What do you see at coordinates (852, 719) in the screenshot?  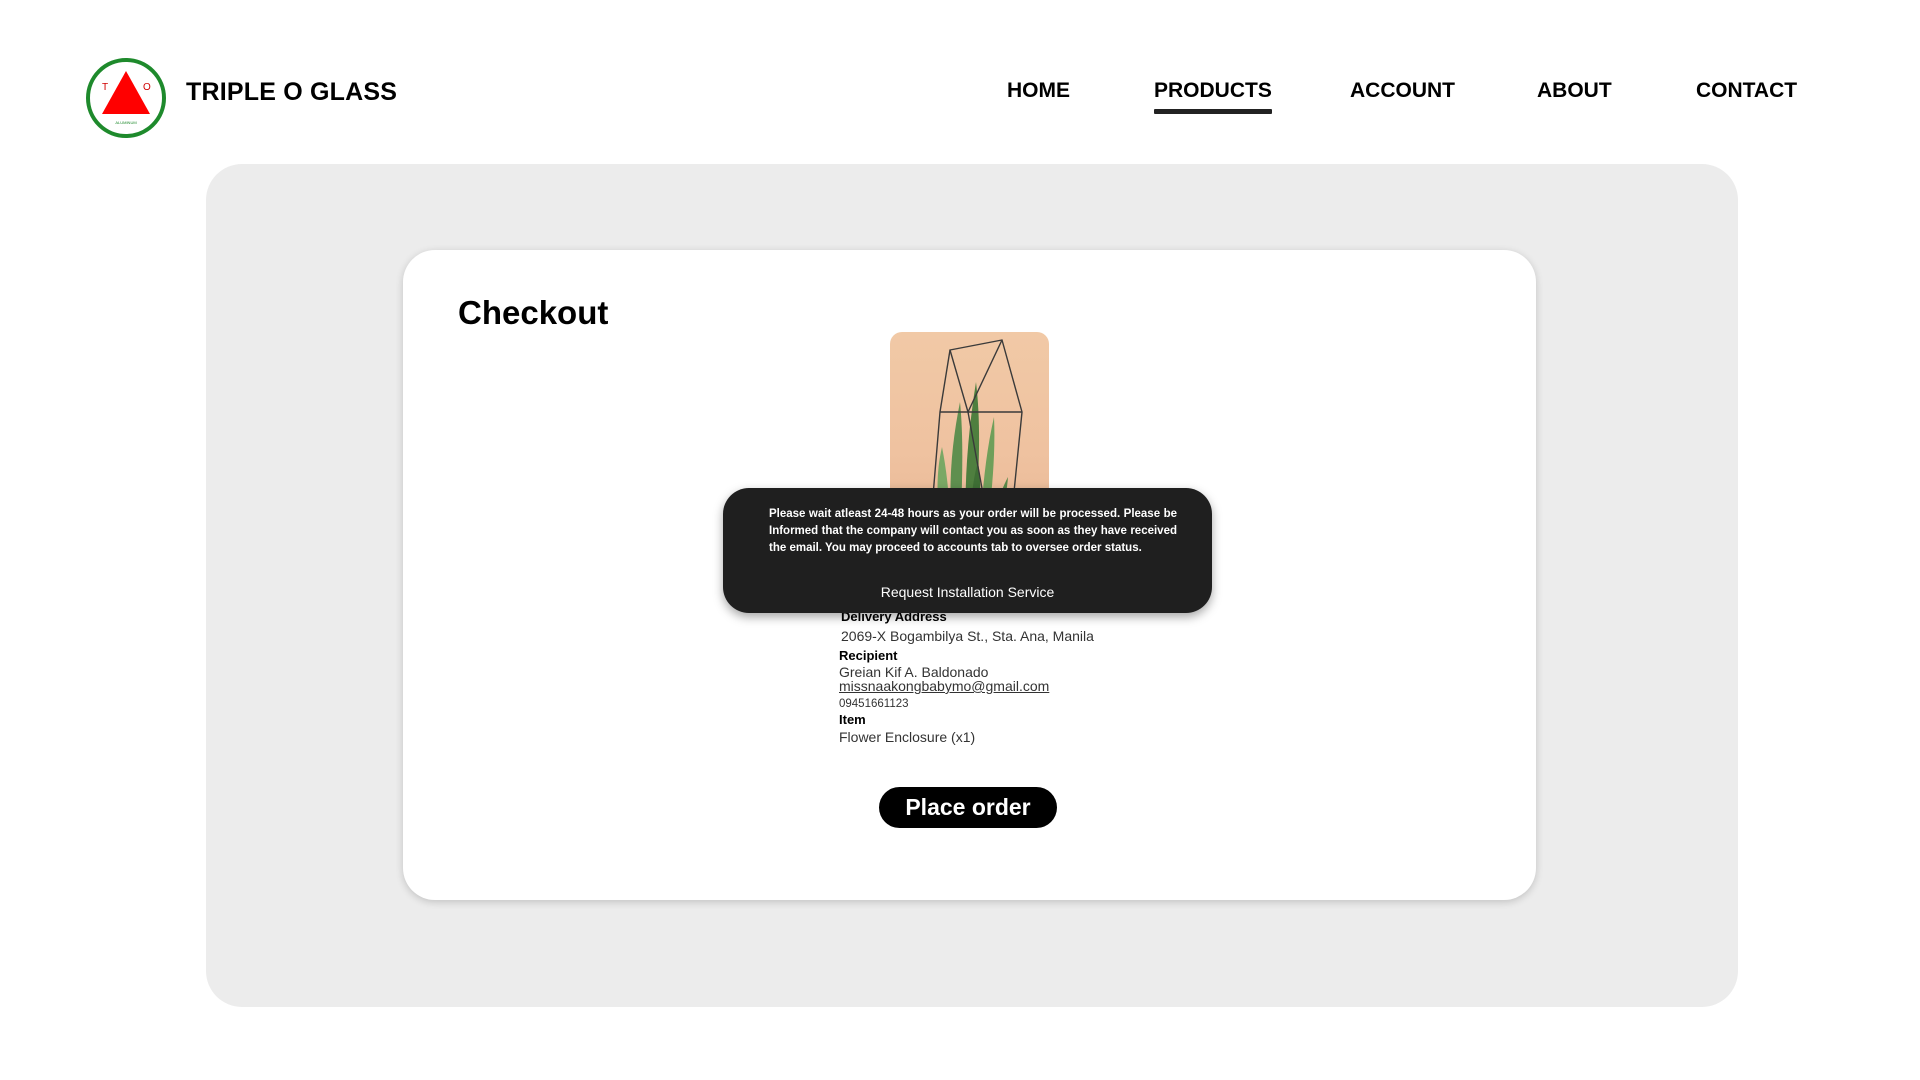 I see `item-label: Item` at bounding box center [852, 719].